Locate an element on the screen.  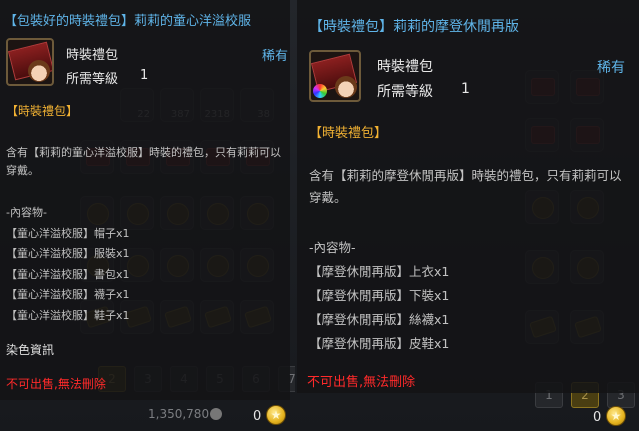
dye-rainbow-icon is located at coordinates (320, 91).